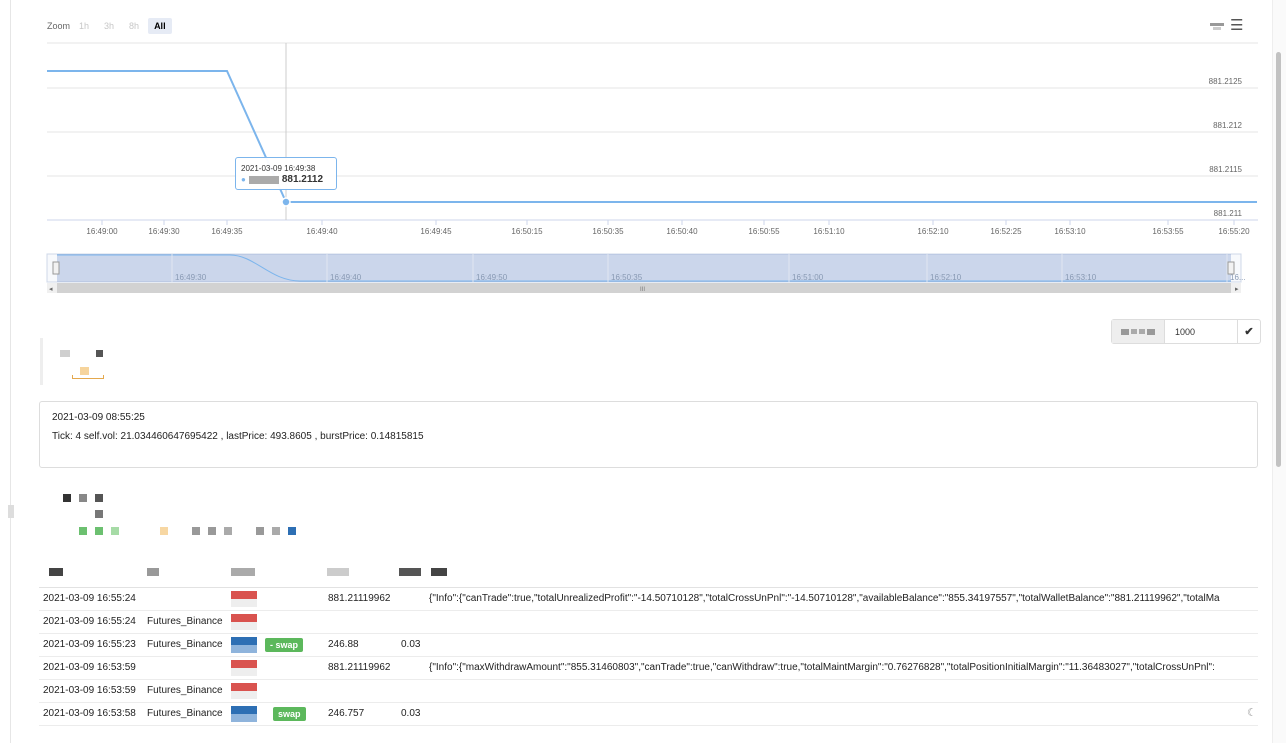 The height and width of the screenshot is (743, 1286). I want to click on x-tick-label: 16:49:35, so click(227, 231).